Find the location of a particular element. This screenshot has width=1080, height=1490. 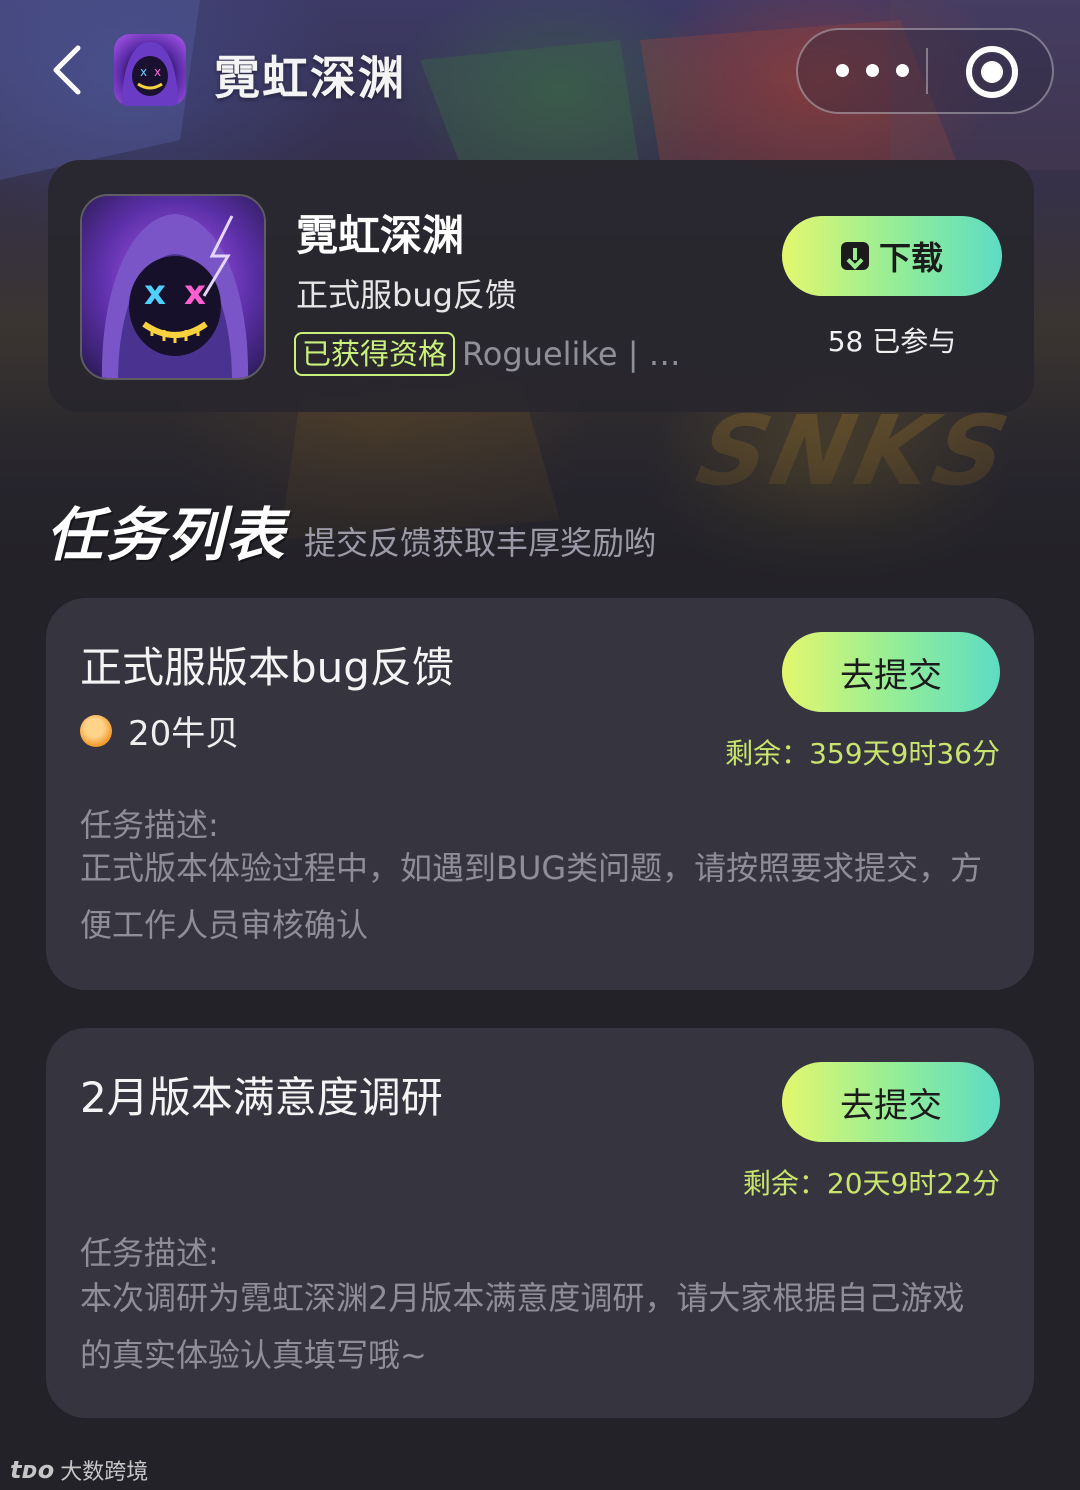

task-title: 2月版本满意度调研 is located at coordinates (261, 1097).